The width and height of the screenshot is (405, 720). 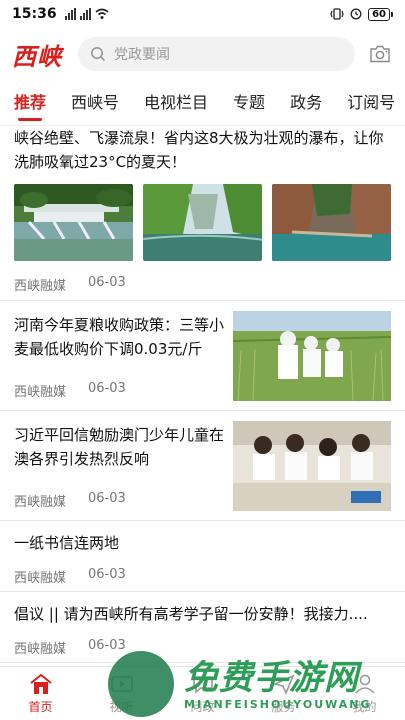 I want to click on status-time: 15:36, so click(x=34, y=14).